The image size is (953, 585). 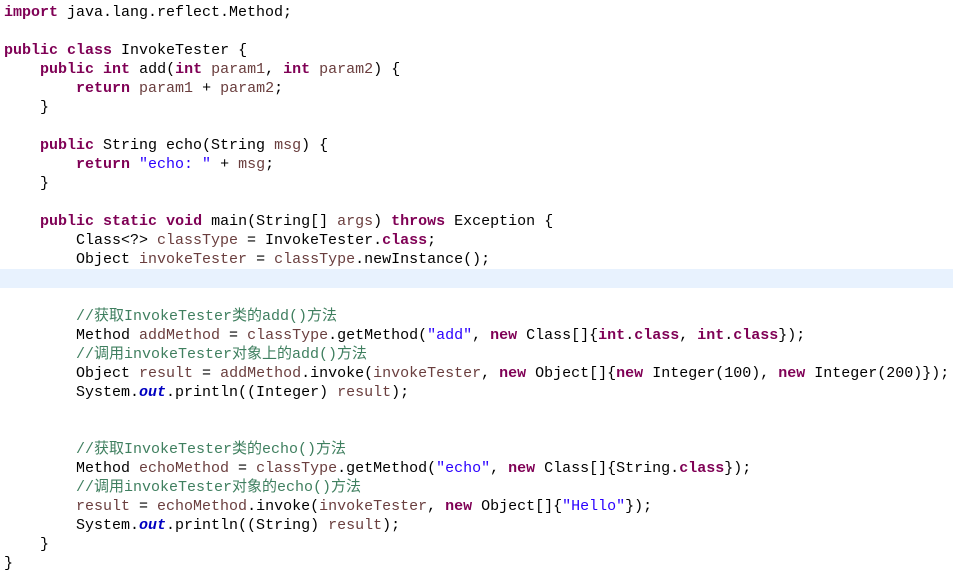 What do you see at coordinates (476, 88) in the screenshot?
I see `code-line: return param1 + param2;` at bounding box center [476, 88].